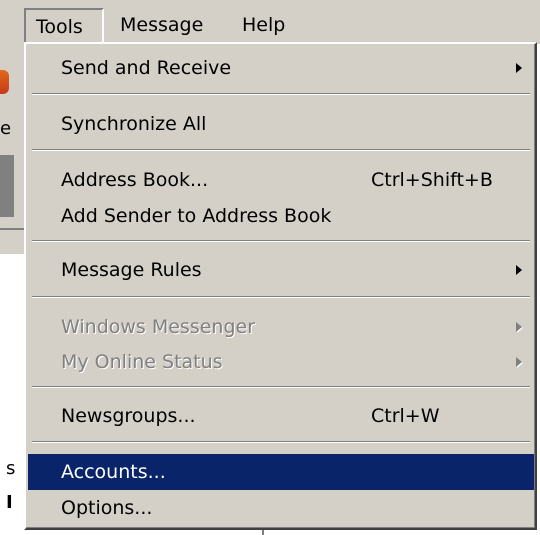  Describe the element at coordinates (142, 362) in the screenshot. I see `menu-item-label: My Online Status` at that location.